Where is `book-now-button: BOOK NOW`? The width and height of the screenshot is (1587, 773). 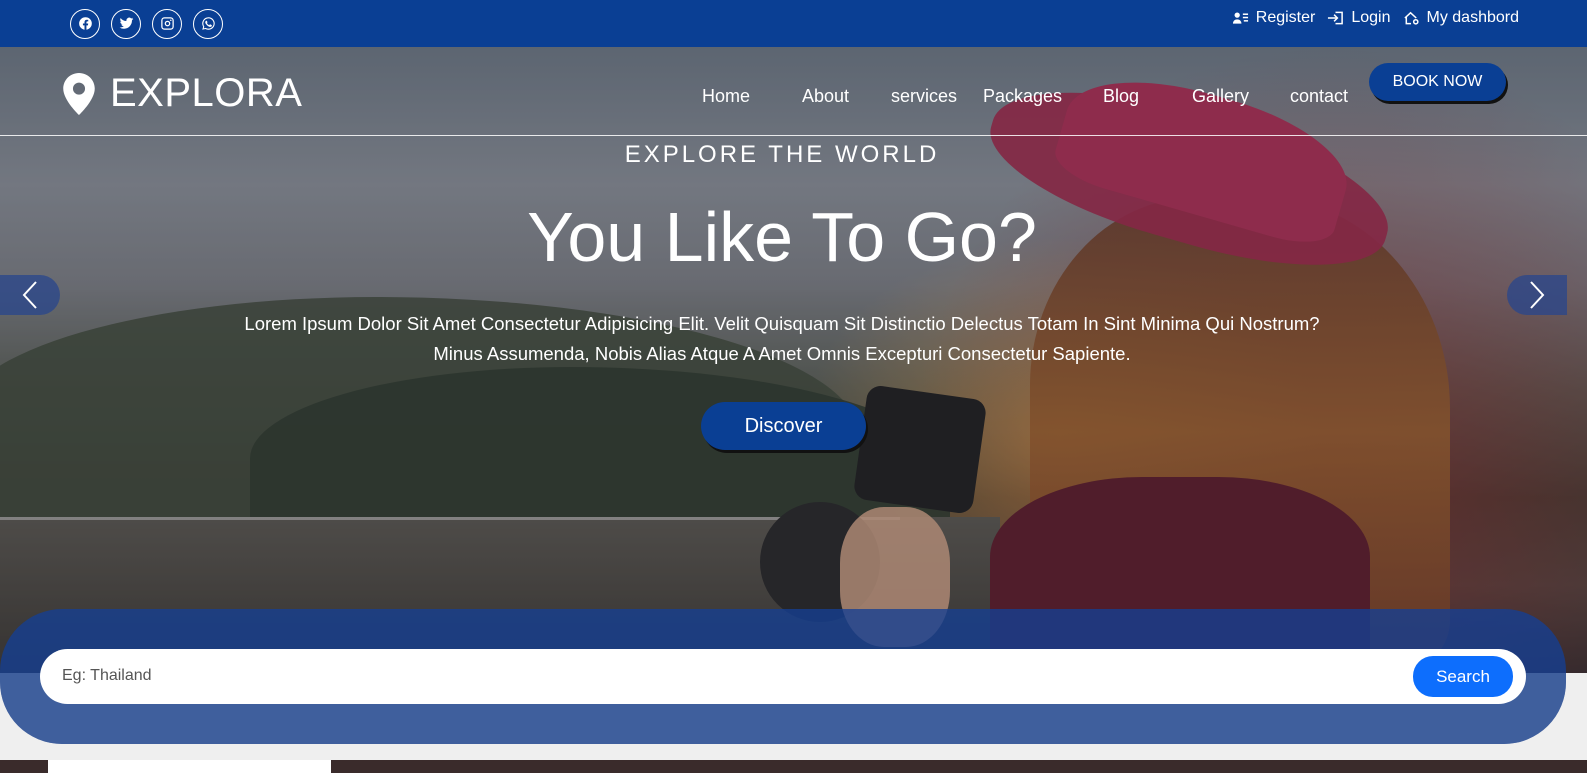 book-now-button: BOOK NOW is located at coordinates (1437, 82).